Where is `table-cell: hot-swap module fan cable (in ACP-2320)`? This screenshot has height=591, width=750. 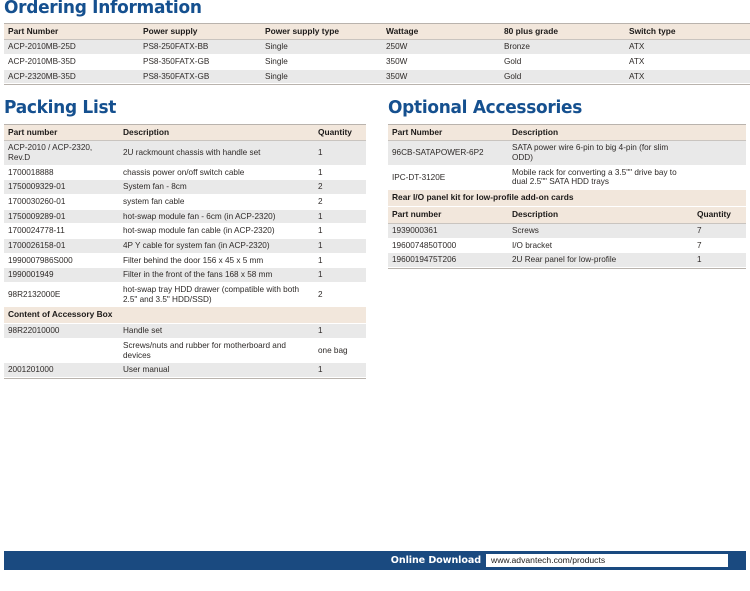 table-cell: hot-swap module fan cable (in ACP-2320) is located at coordinates (216, 231).